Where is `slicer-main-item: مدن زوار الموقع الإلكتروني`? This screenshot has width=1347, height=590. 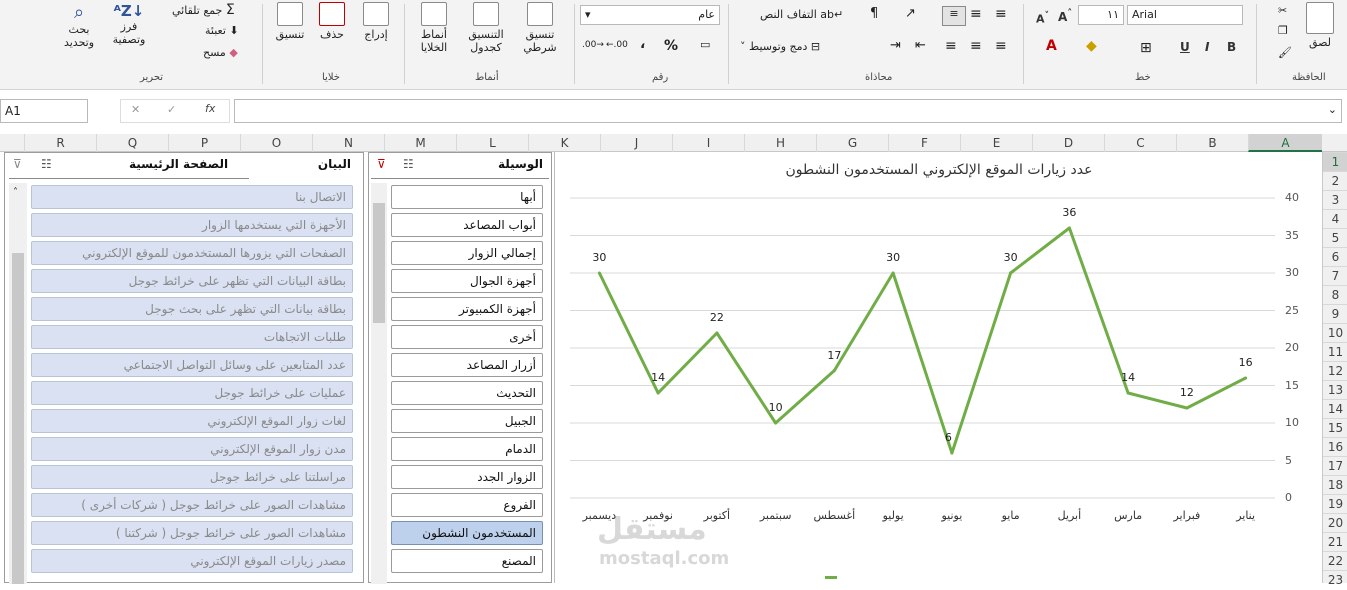 slicer-main-item: مدن زوار الموقع الإلكتروني is located at coordinates (192, 449).